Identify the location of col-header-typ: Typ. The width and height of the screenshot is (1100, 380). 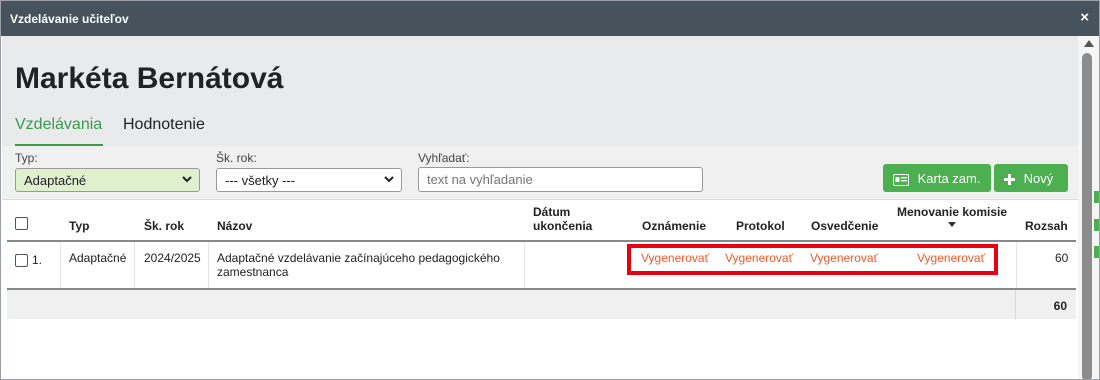
(79, 226).